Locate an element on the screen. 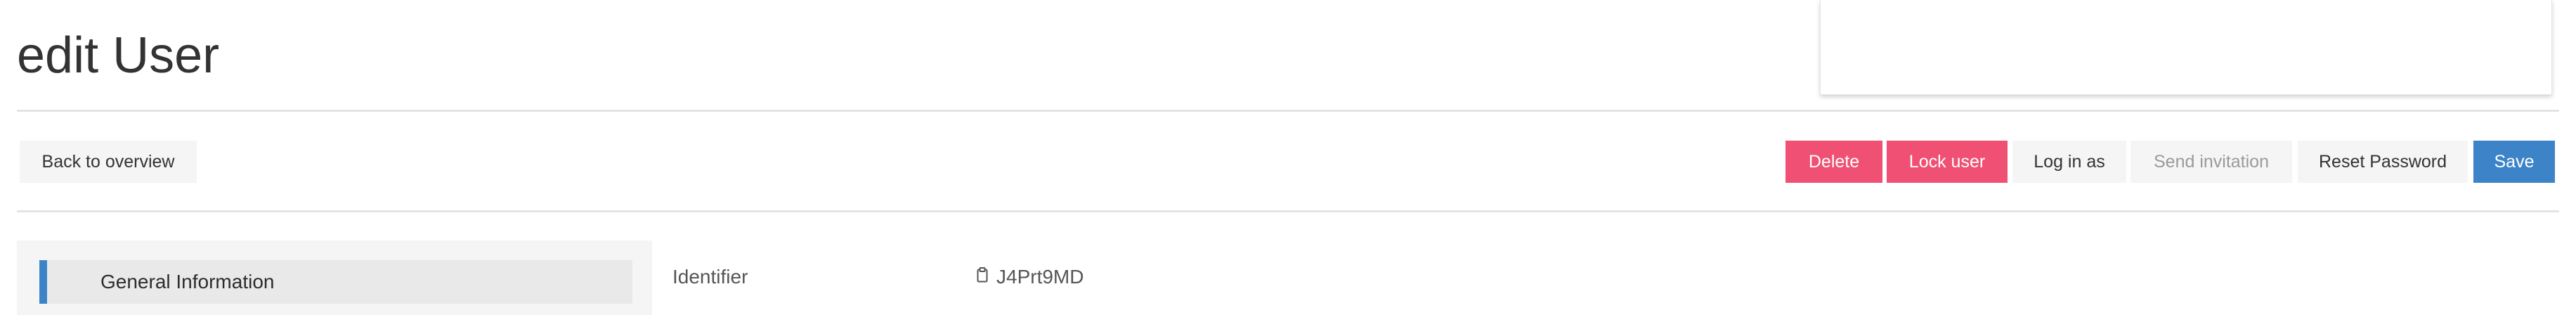 The width and height of the screenshot is (2576, 315). sidebar-item-general-information: General Information is located at coordinates (335, 282).